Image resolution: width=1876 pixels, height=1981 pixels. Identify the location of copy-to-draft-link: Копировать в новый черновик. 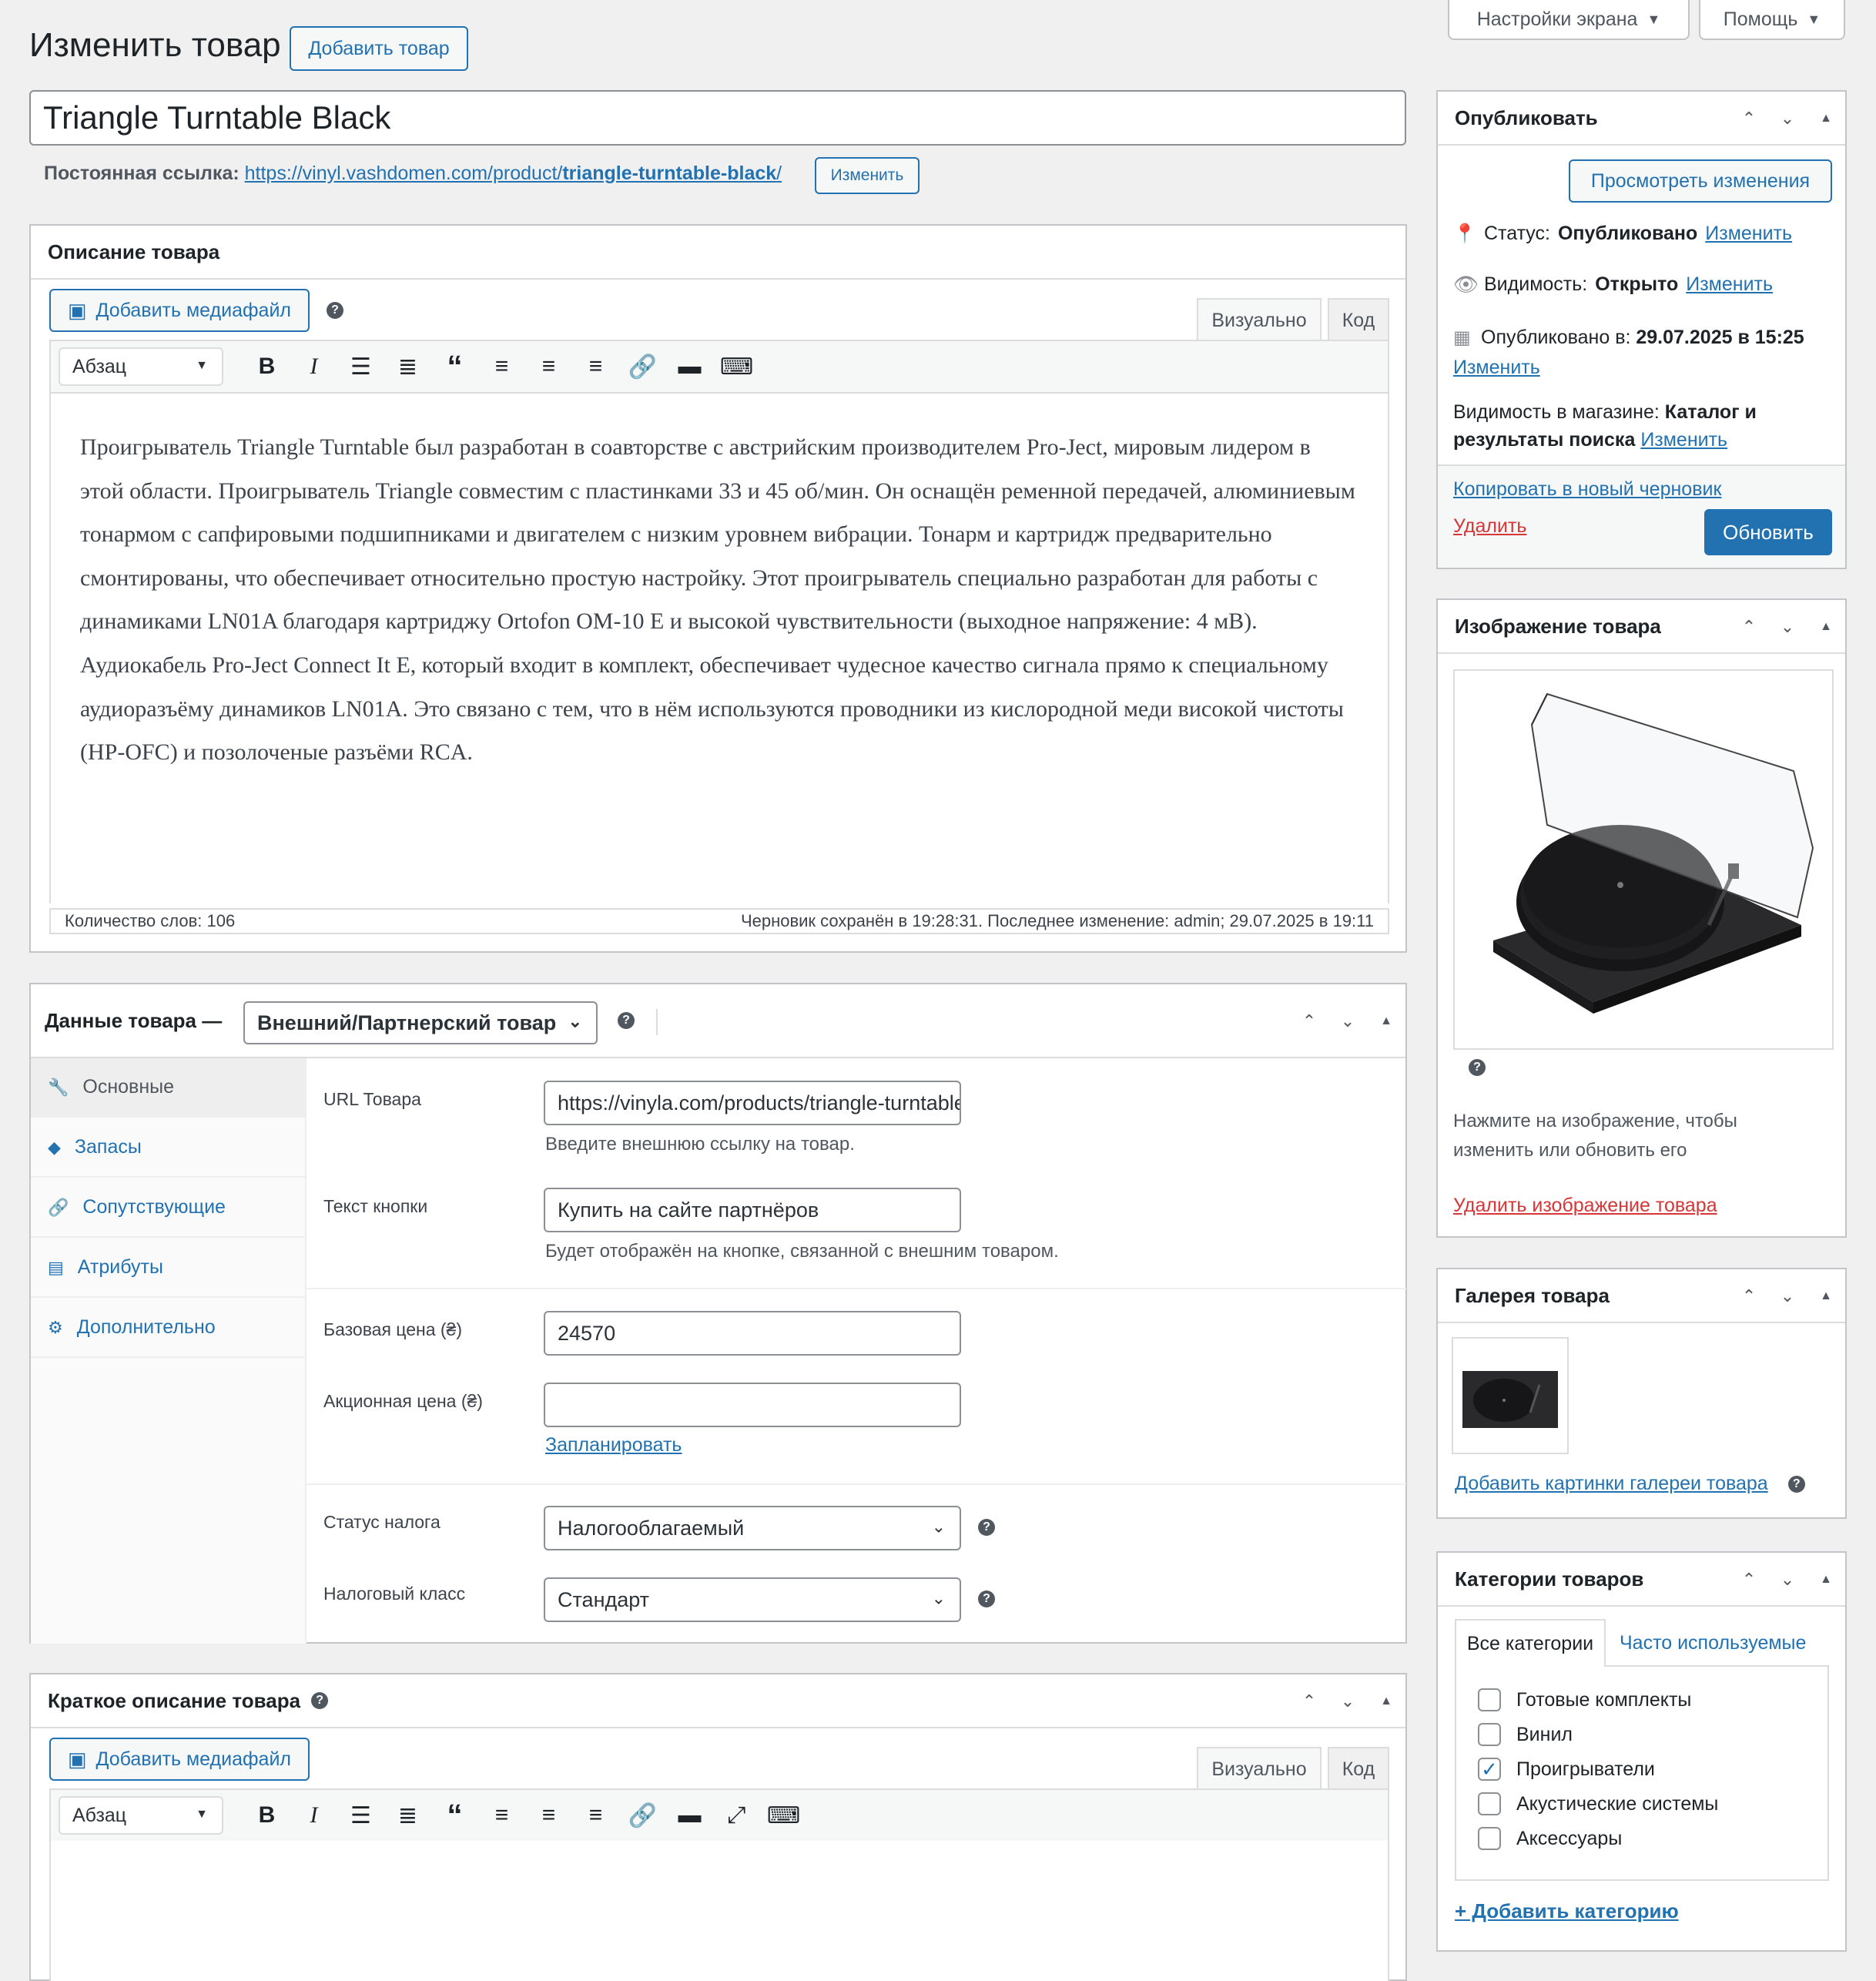
(1587, 489).